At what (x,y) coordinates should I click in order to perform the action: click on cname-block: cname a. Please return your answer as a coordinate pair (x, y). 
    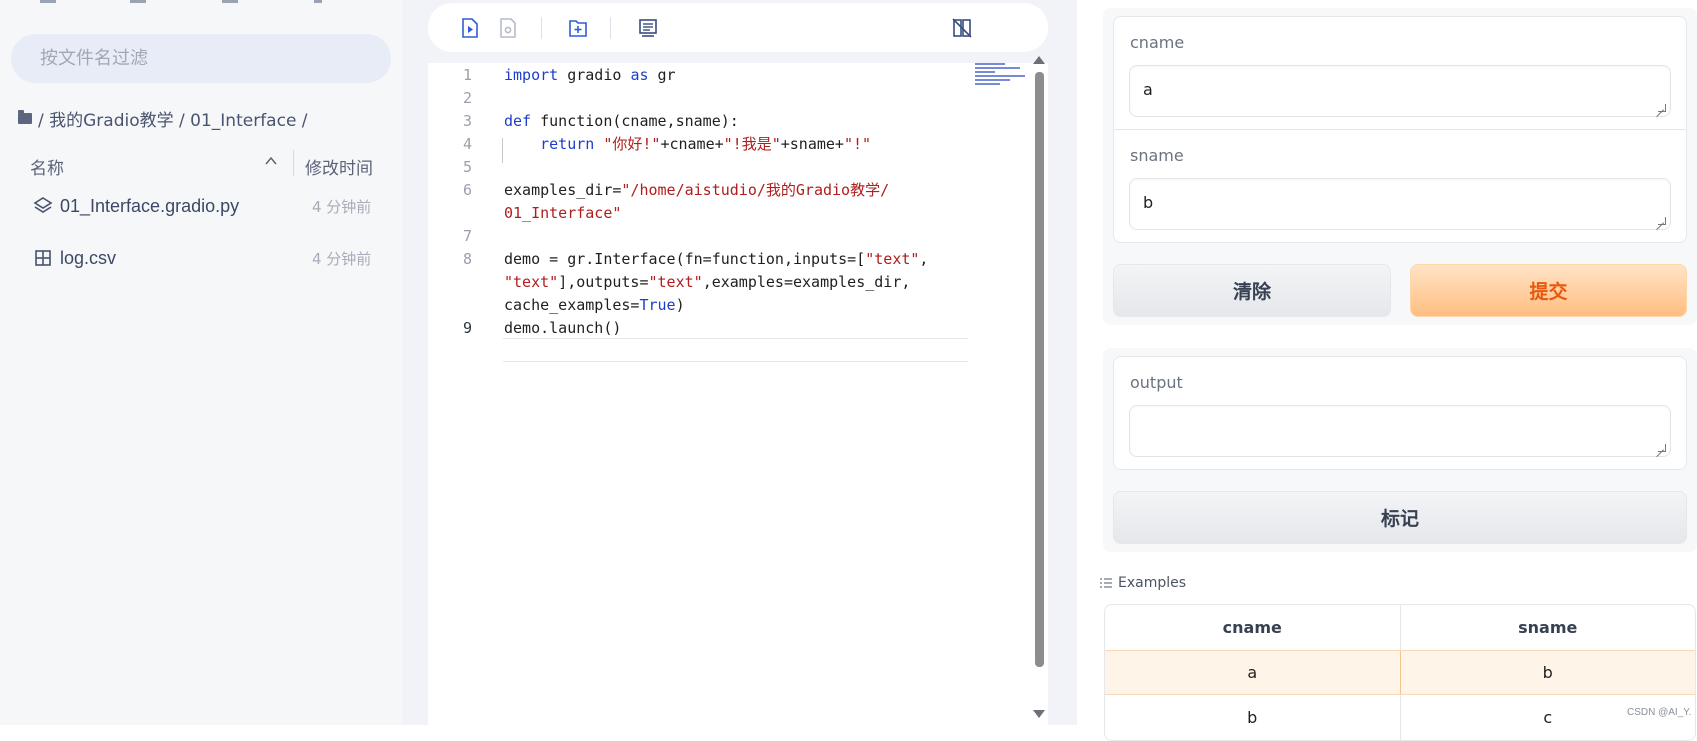
    Looking at the image, I should click on (1400, 73).